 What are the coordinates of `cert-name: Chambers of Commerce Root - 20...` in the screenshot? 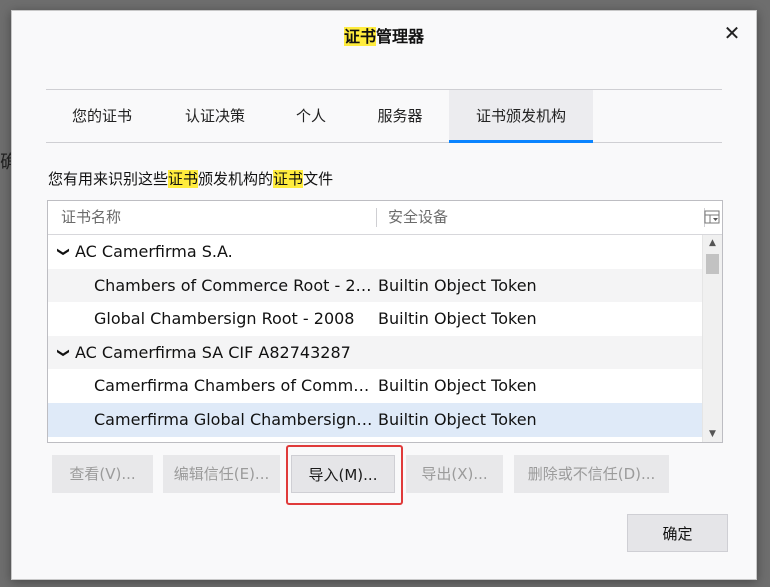 It's located at (234, 285).